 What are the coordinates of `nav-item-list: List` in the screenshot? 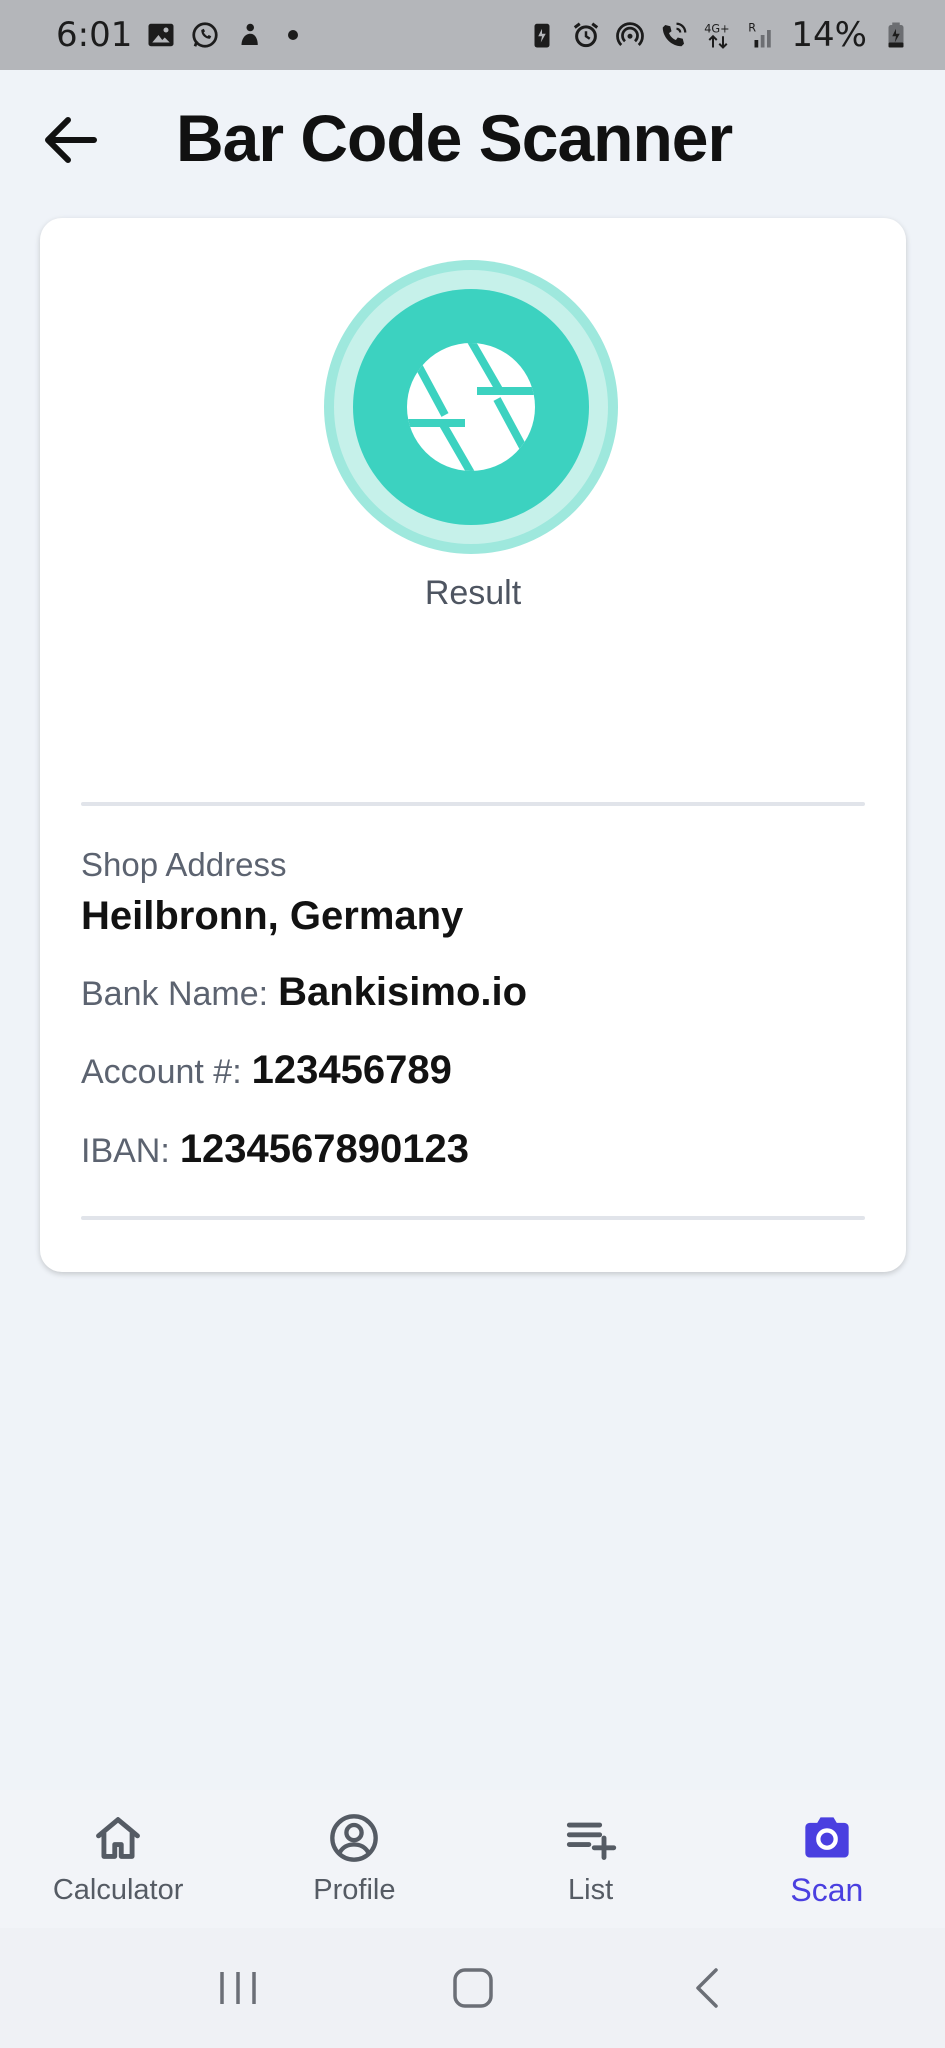 It's located at (591, 1859).